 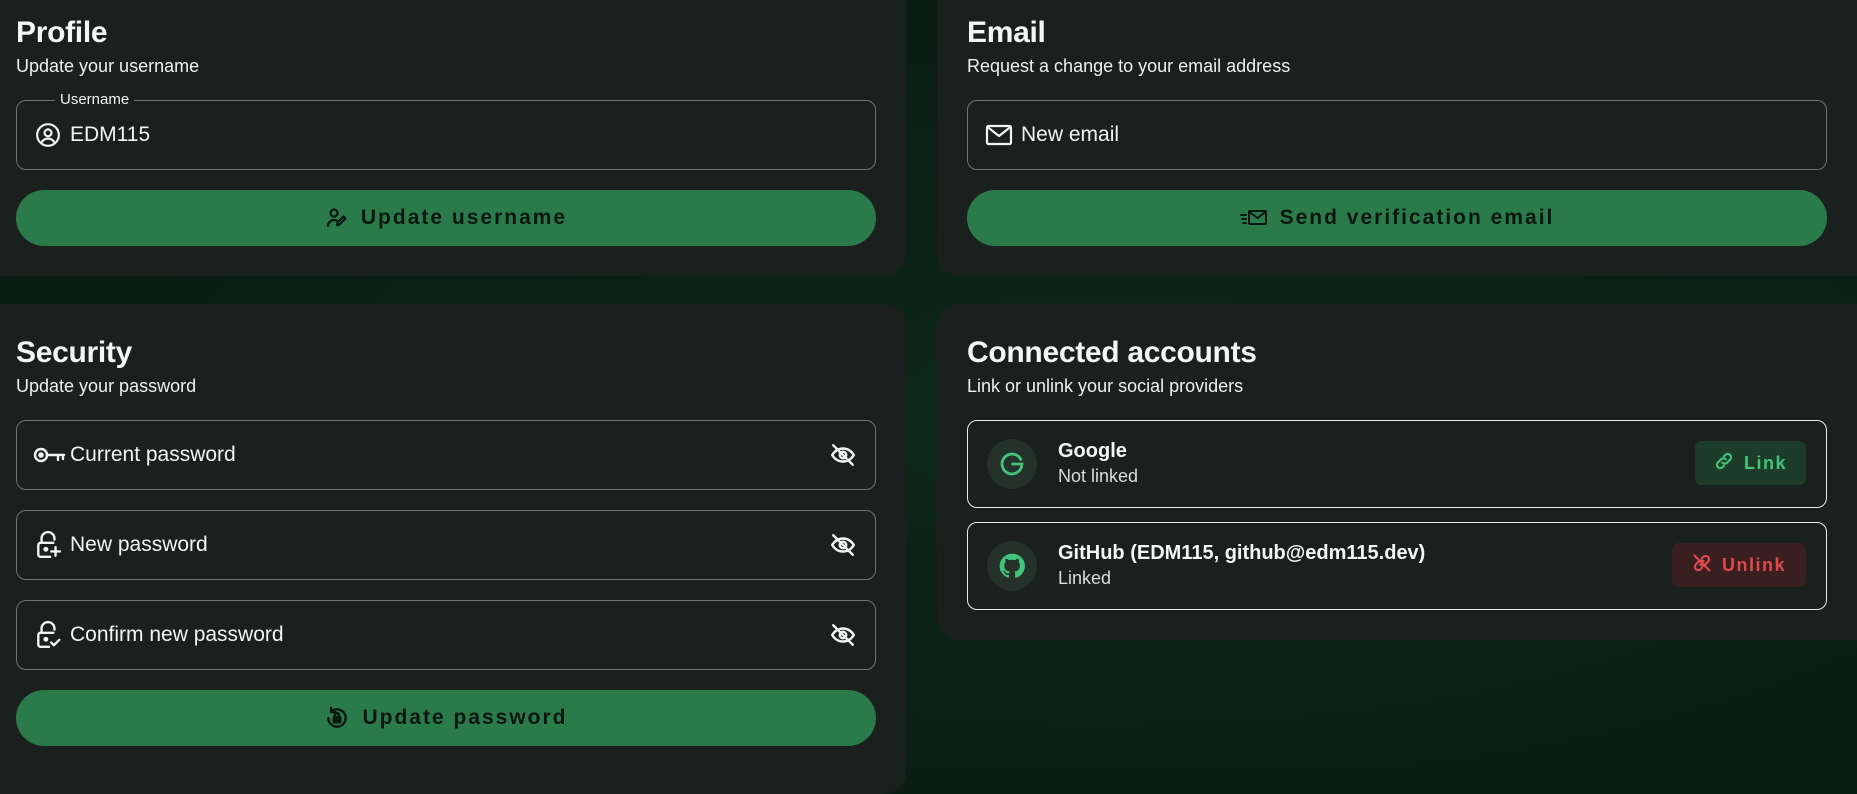 What do you see at coordinates (465, 717) in the screenshot?
I see `update-password-label: Update password` at bounding box center [465, 717].